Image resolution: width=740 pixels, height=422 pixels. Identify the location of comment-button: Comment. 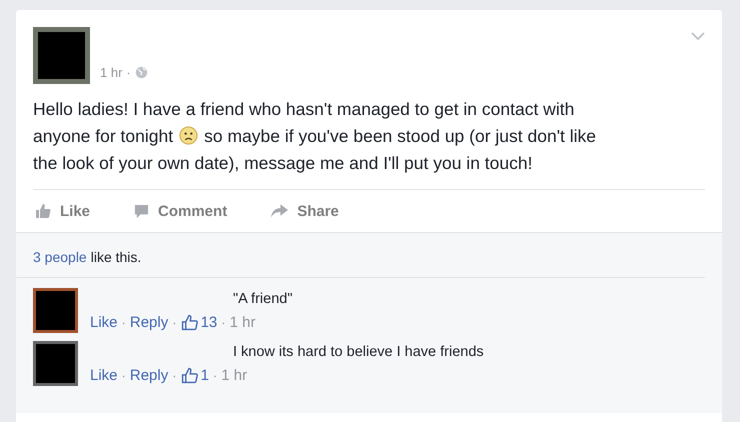
(181, 211).